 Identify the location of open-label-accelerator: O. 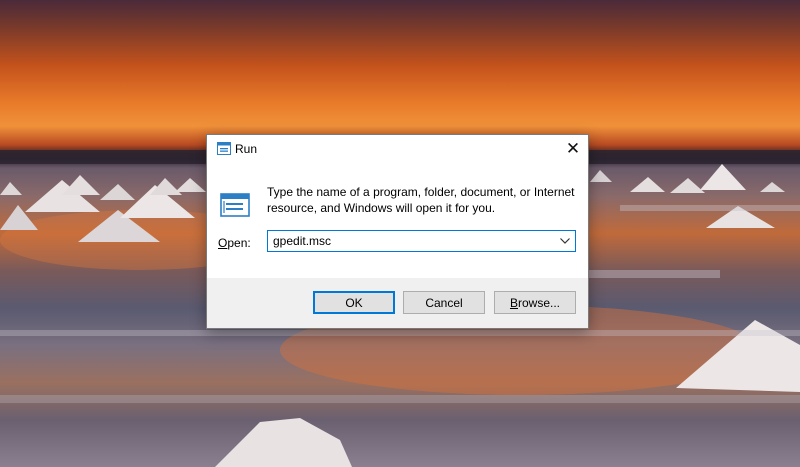
(223, 243).